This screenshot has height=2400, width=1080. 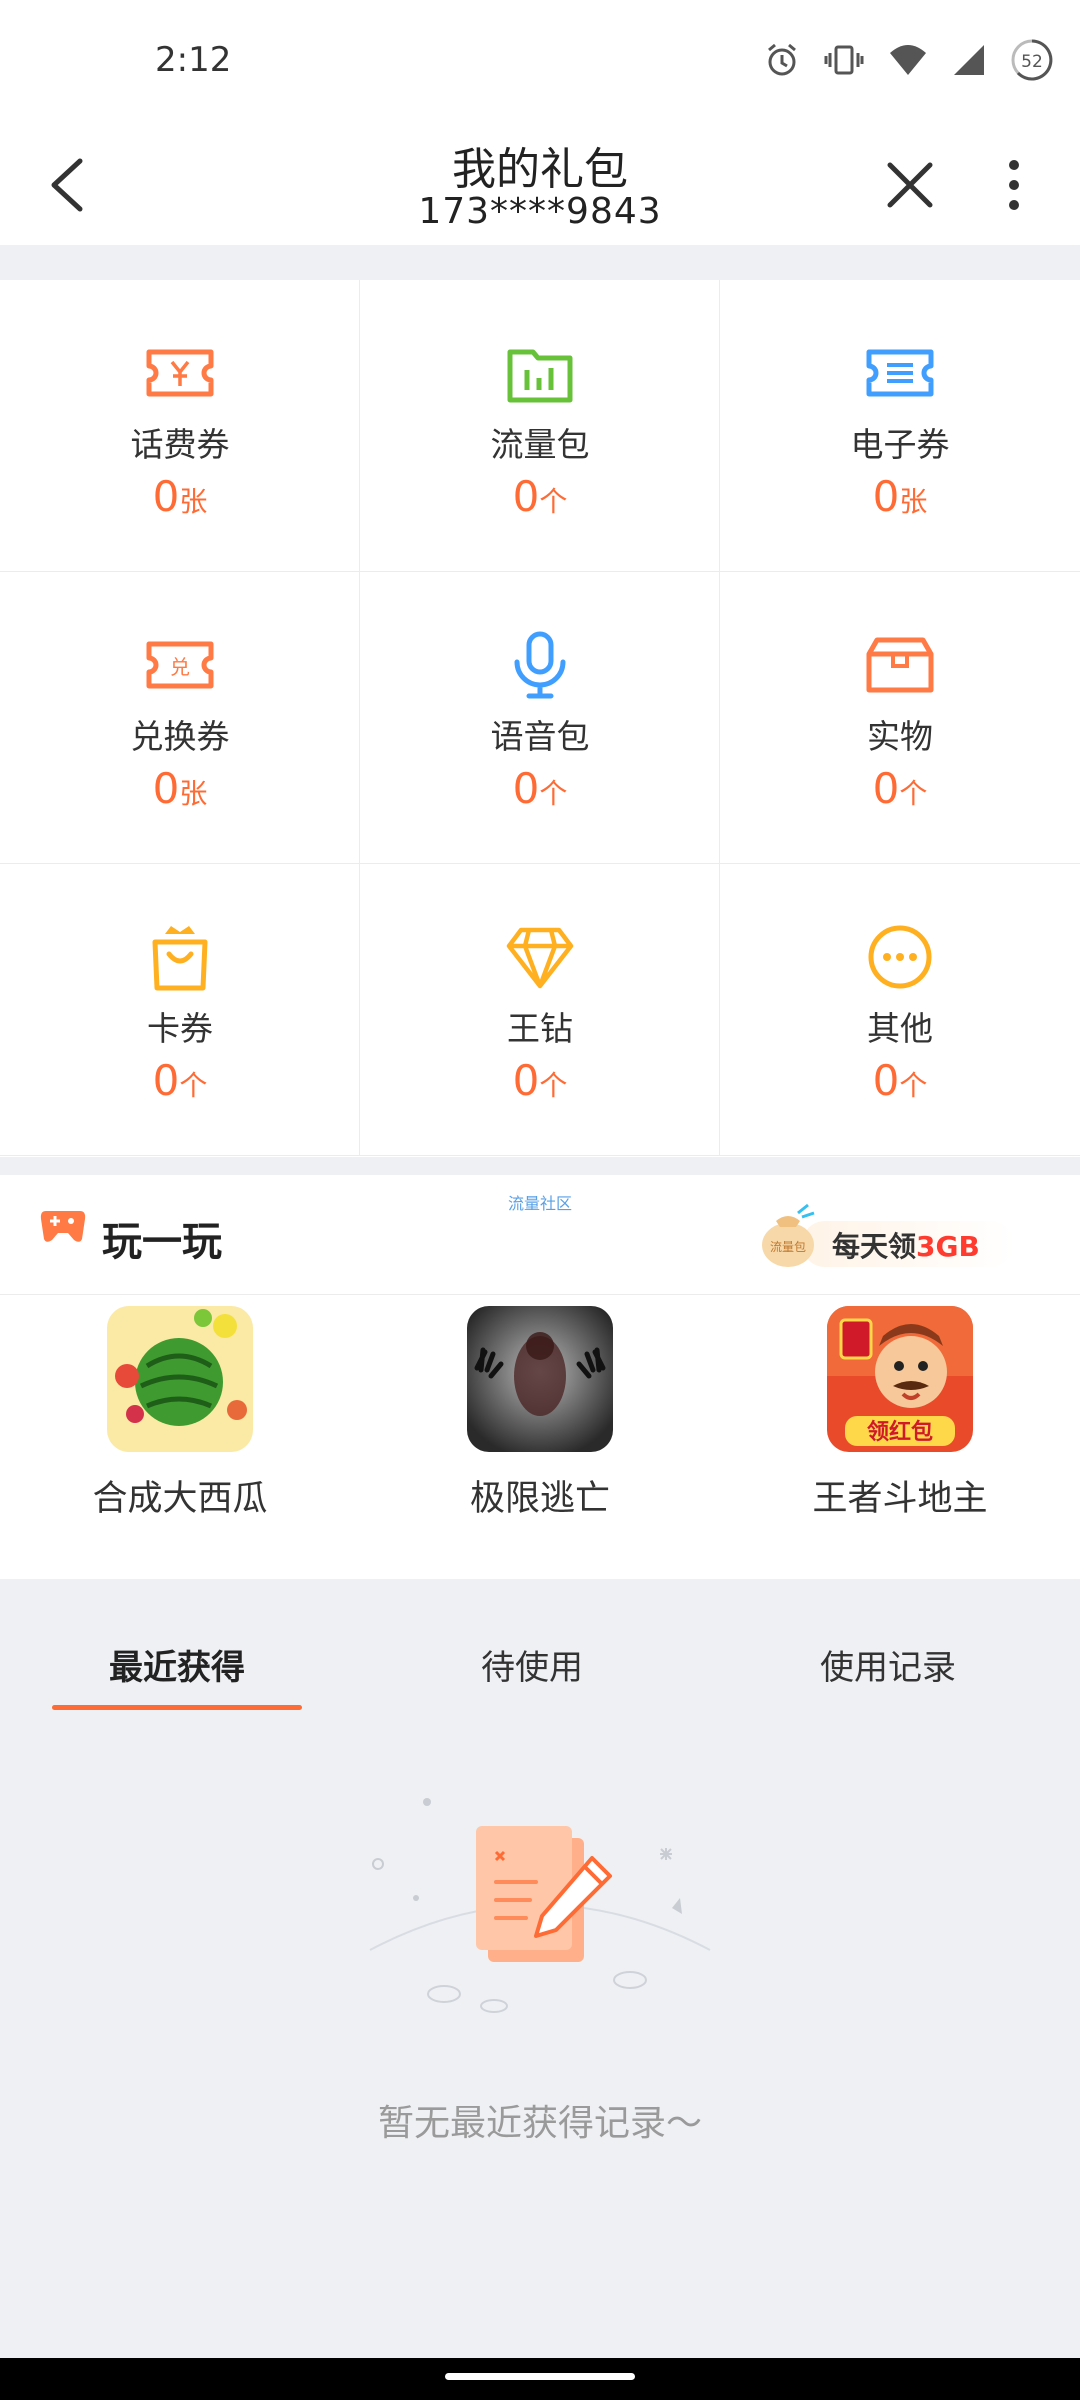 I want to click on tab-history: 使用记录, so click(x=888, y=1664).